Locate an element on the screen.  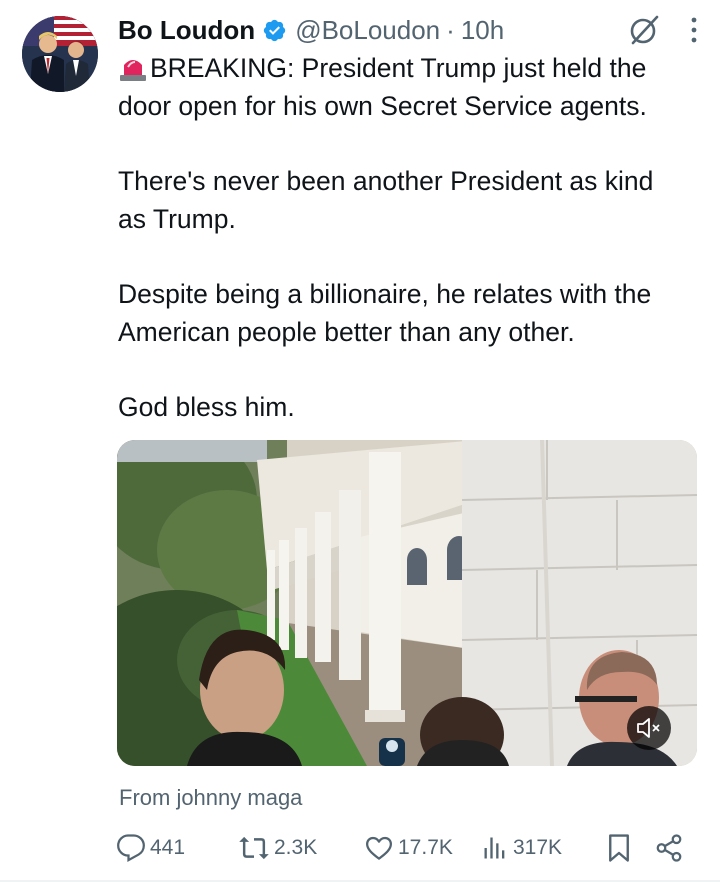
reply-button: 441 is located at coordinates (150, 848).